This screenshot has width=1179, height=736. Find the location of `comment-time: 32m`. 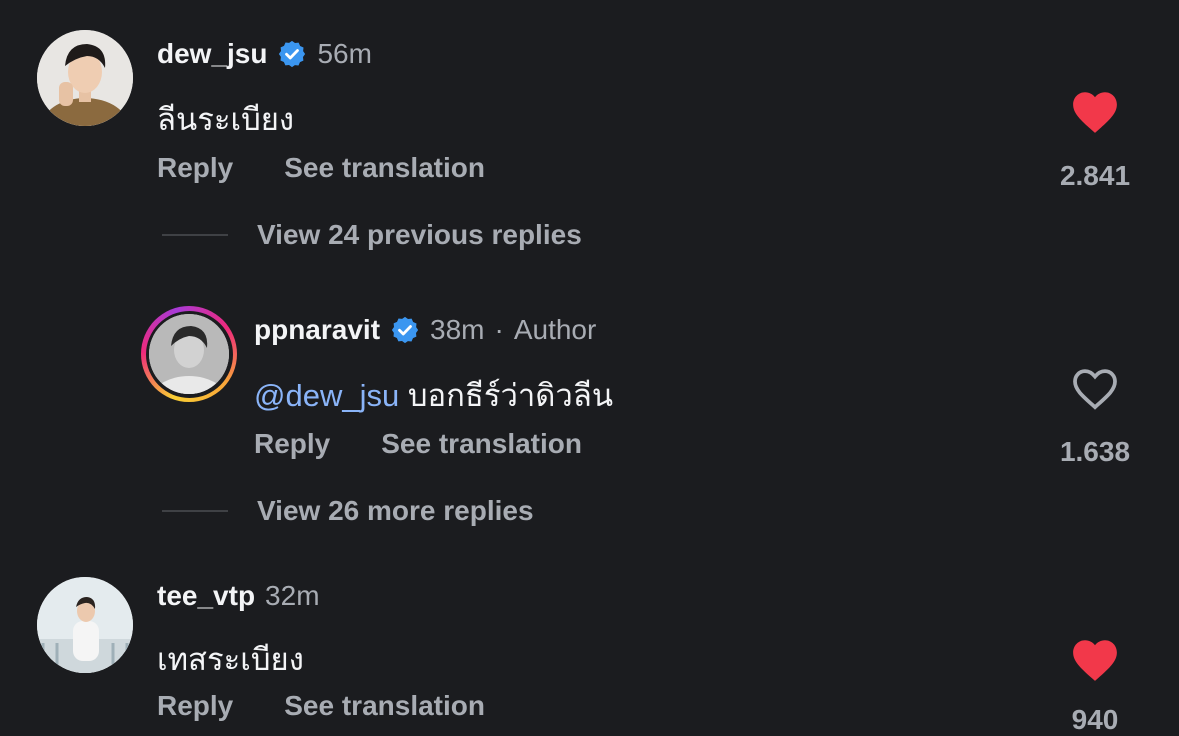

comment-time: 32m is located at coordinates (292, 595).